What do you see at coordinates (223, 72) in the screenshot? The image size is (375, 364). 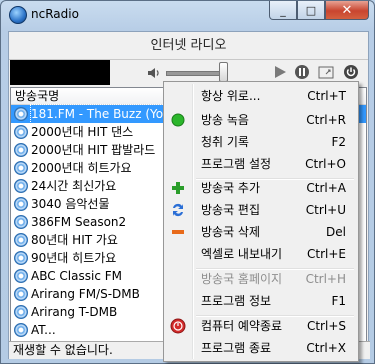 I see `volume-slider-thumb` at bounding box center [223, 72].